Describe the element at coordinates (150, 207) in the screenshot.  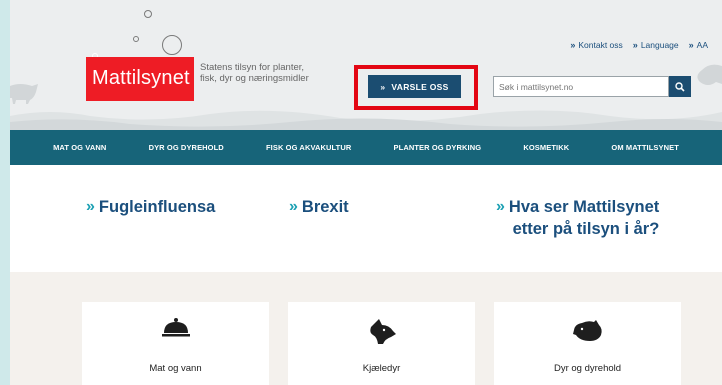
I see `featured-link-fugleinfluensa: » Fugleinfluensa` at that location.